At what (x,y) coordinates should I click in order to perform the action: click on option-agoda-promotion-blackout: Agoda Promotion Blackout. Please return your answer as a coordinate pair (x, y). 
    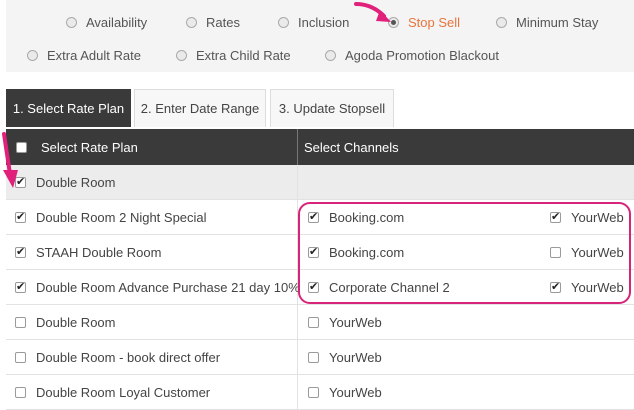
    Looking at the image, I should click on (412, 55).